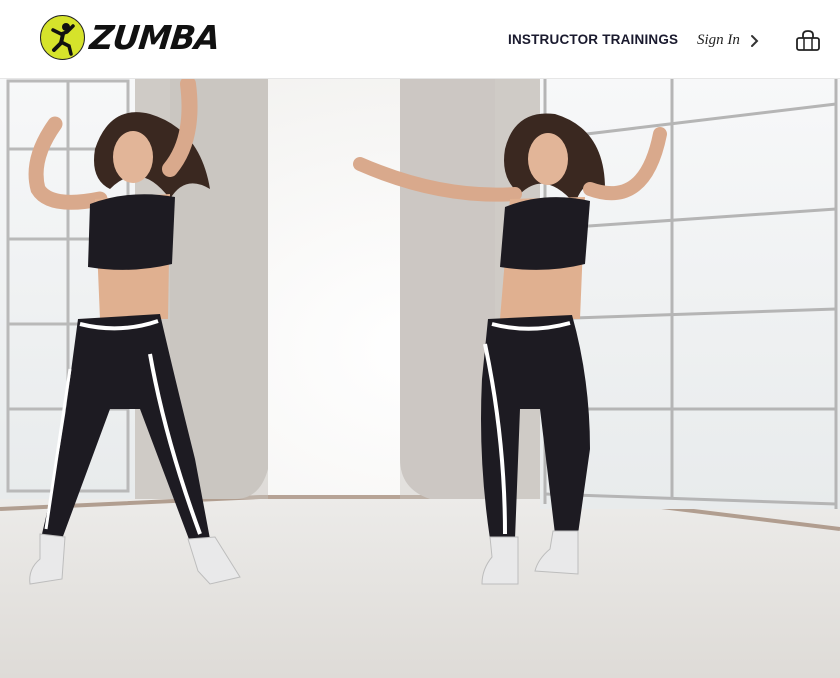 Image resolution: width=840 pixels, height=678 pixels. What do you see at coordinates (593, 39) in the screenshot?
I see `nav-instructor-trainings: INSTRUCTOR TRAININGS` at bounding box center [593, 39].